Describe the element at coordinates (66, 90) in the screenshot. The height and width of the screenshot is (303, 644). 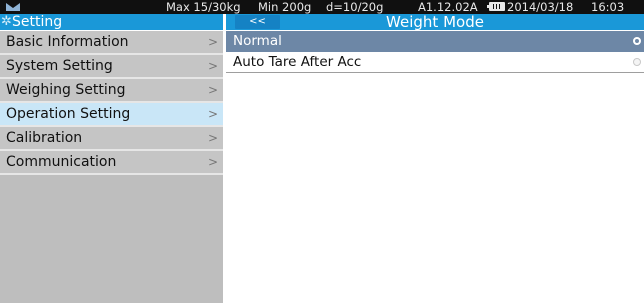
I see `sidebar-item-label: Weighing Setting` at that location.